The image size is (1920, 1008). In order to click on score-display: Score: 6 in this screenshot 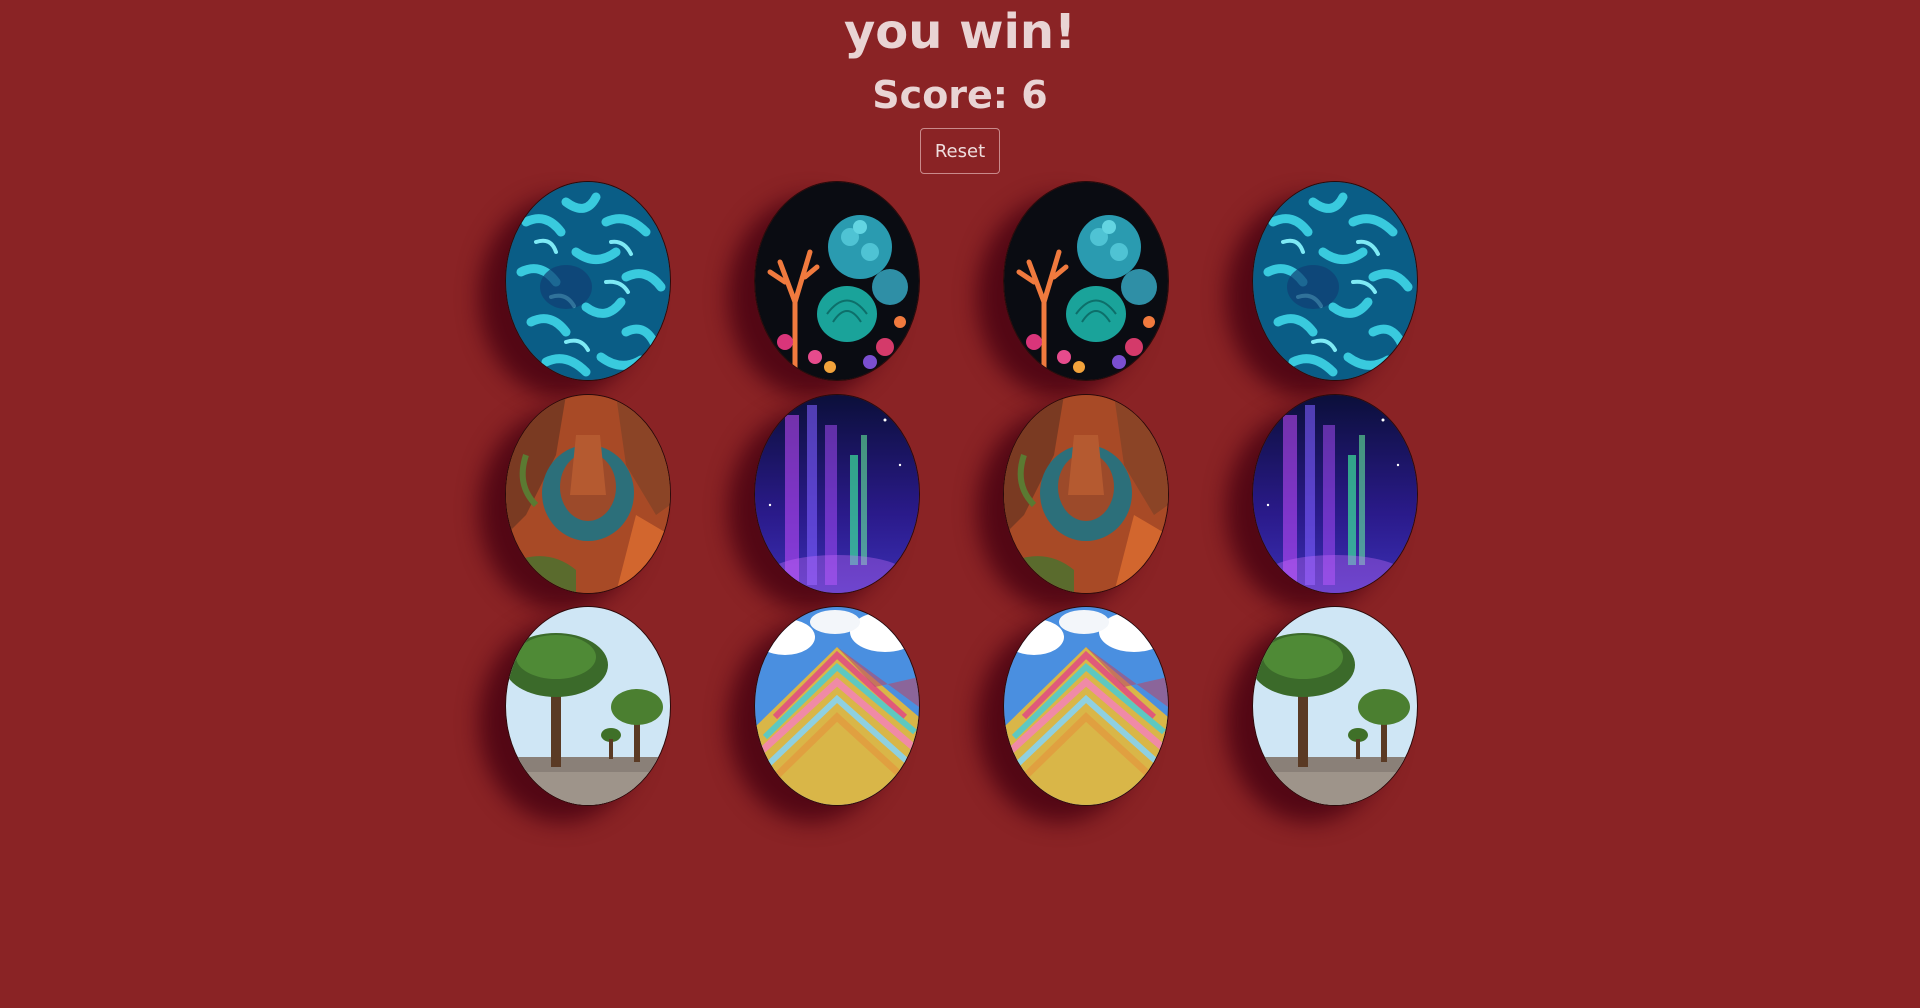, I will do `click(960, 95)`.